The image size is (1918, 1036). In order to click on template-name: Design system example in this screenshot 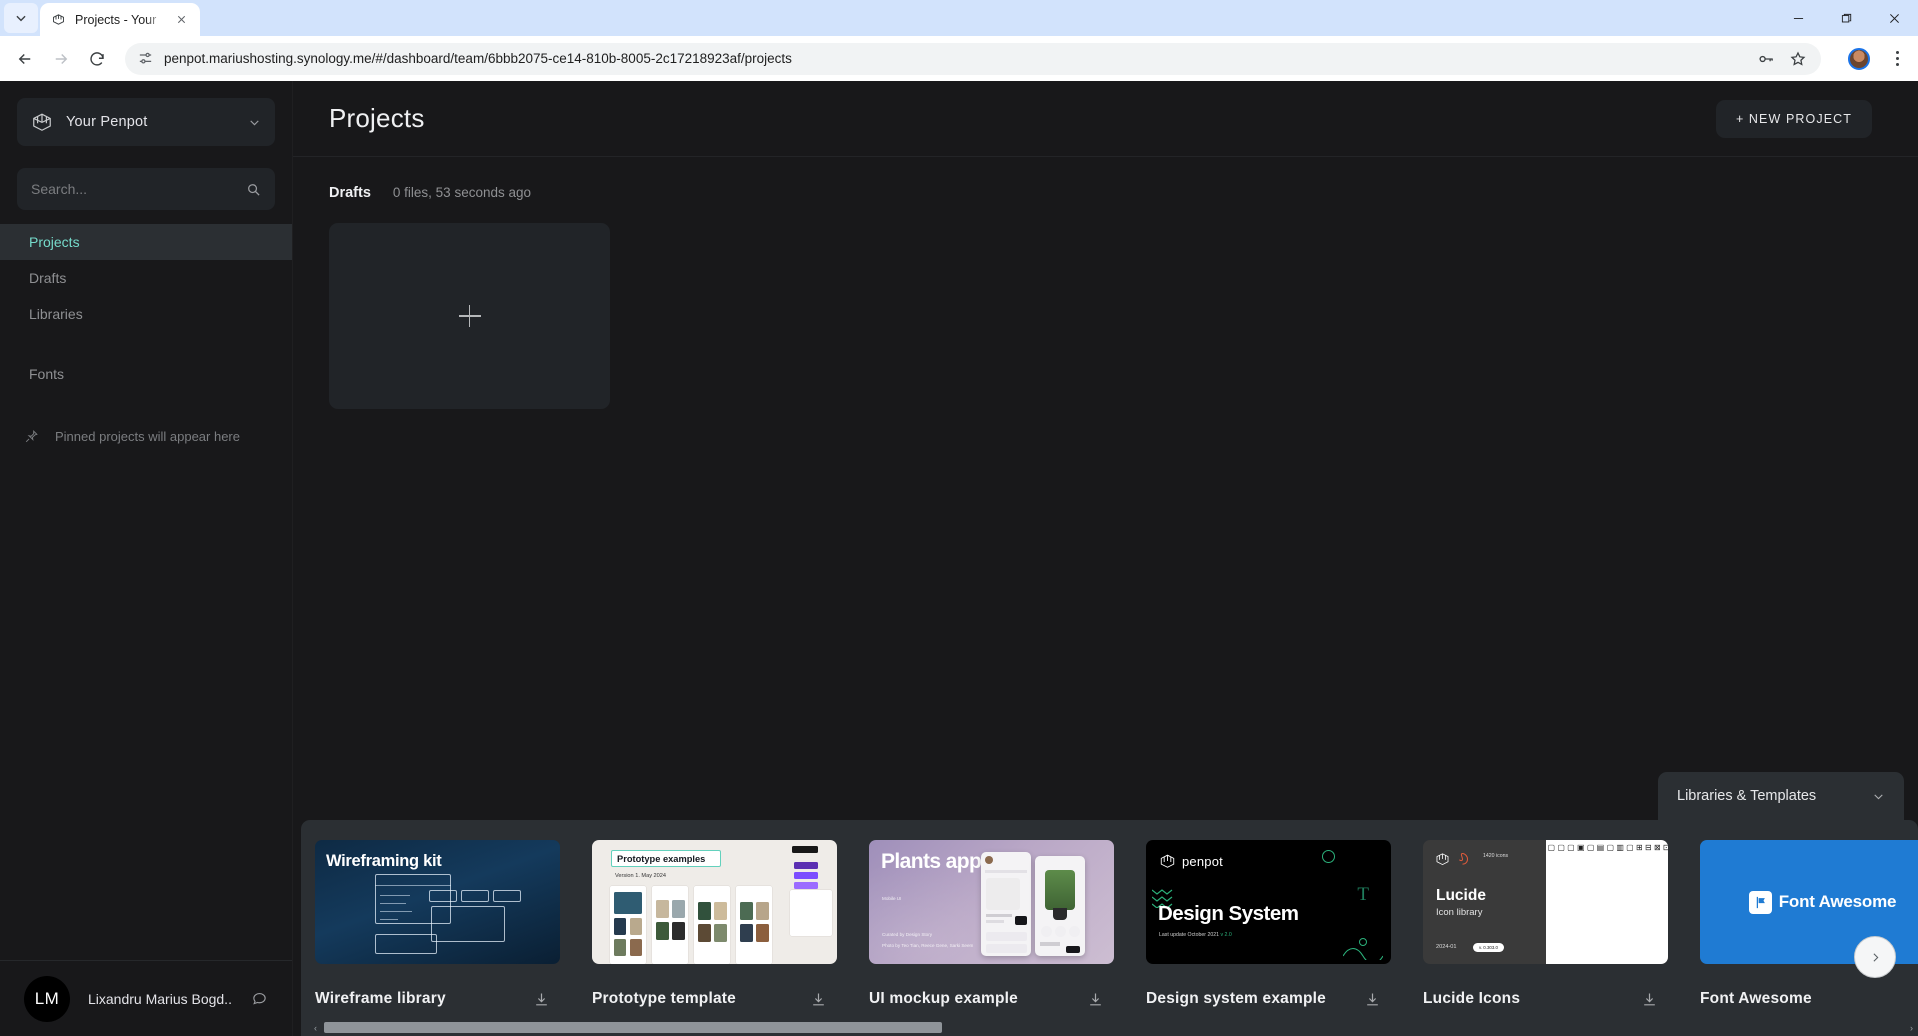, I will do `click(1236, 998)`.